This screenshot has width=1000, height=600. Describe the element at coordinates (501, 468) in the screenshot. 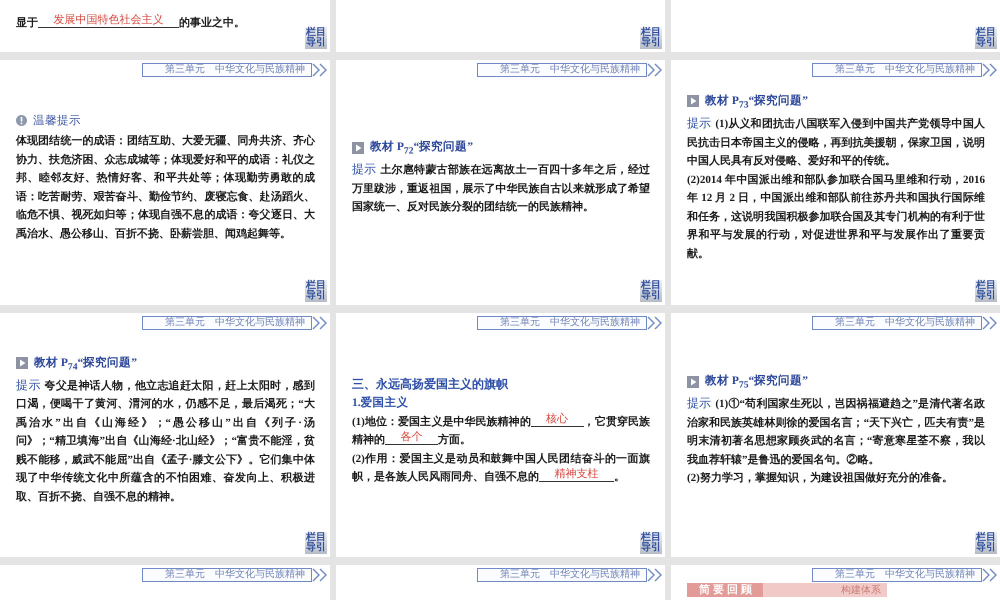

I see `fill-in-text: (2)作用：爱国主义是动员和鼓舞中国人民团结奋斗的一面旗帜，是各族人民风雨同舟、自强不息的 精神支柱 。` at that location.